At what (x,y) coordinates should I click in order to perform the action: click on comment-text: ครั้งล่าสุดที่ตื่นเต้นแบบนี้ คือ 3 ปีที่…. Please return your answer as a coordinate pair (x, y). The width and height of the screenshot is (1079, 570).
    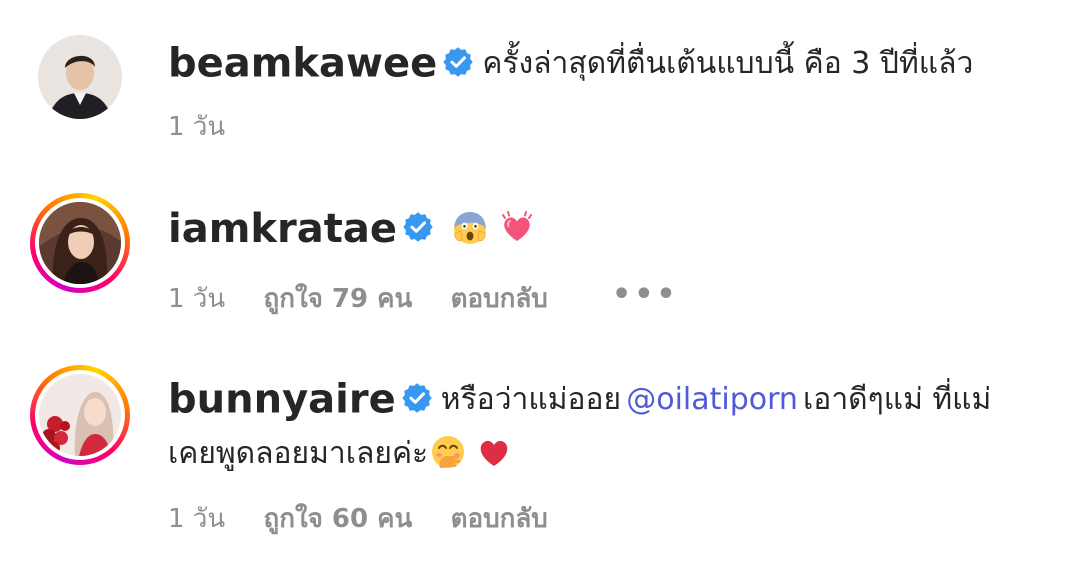
    Looking at the image, I should click on (728, 63).